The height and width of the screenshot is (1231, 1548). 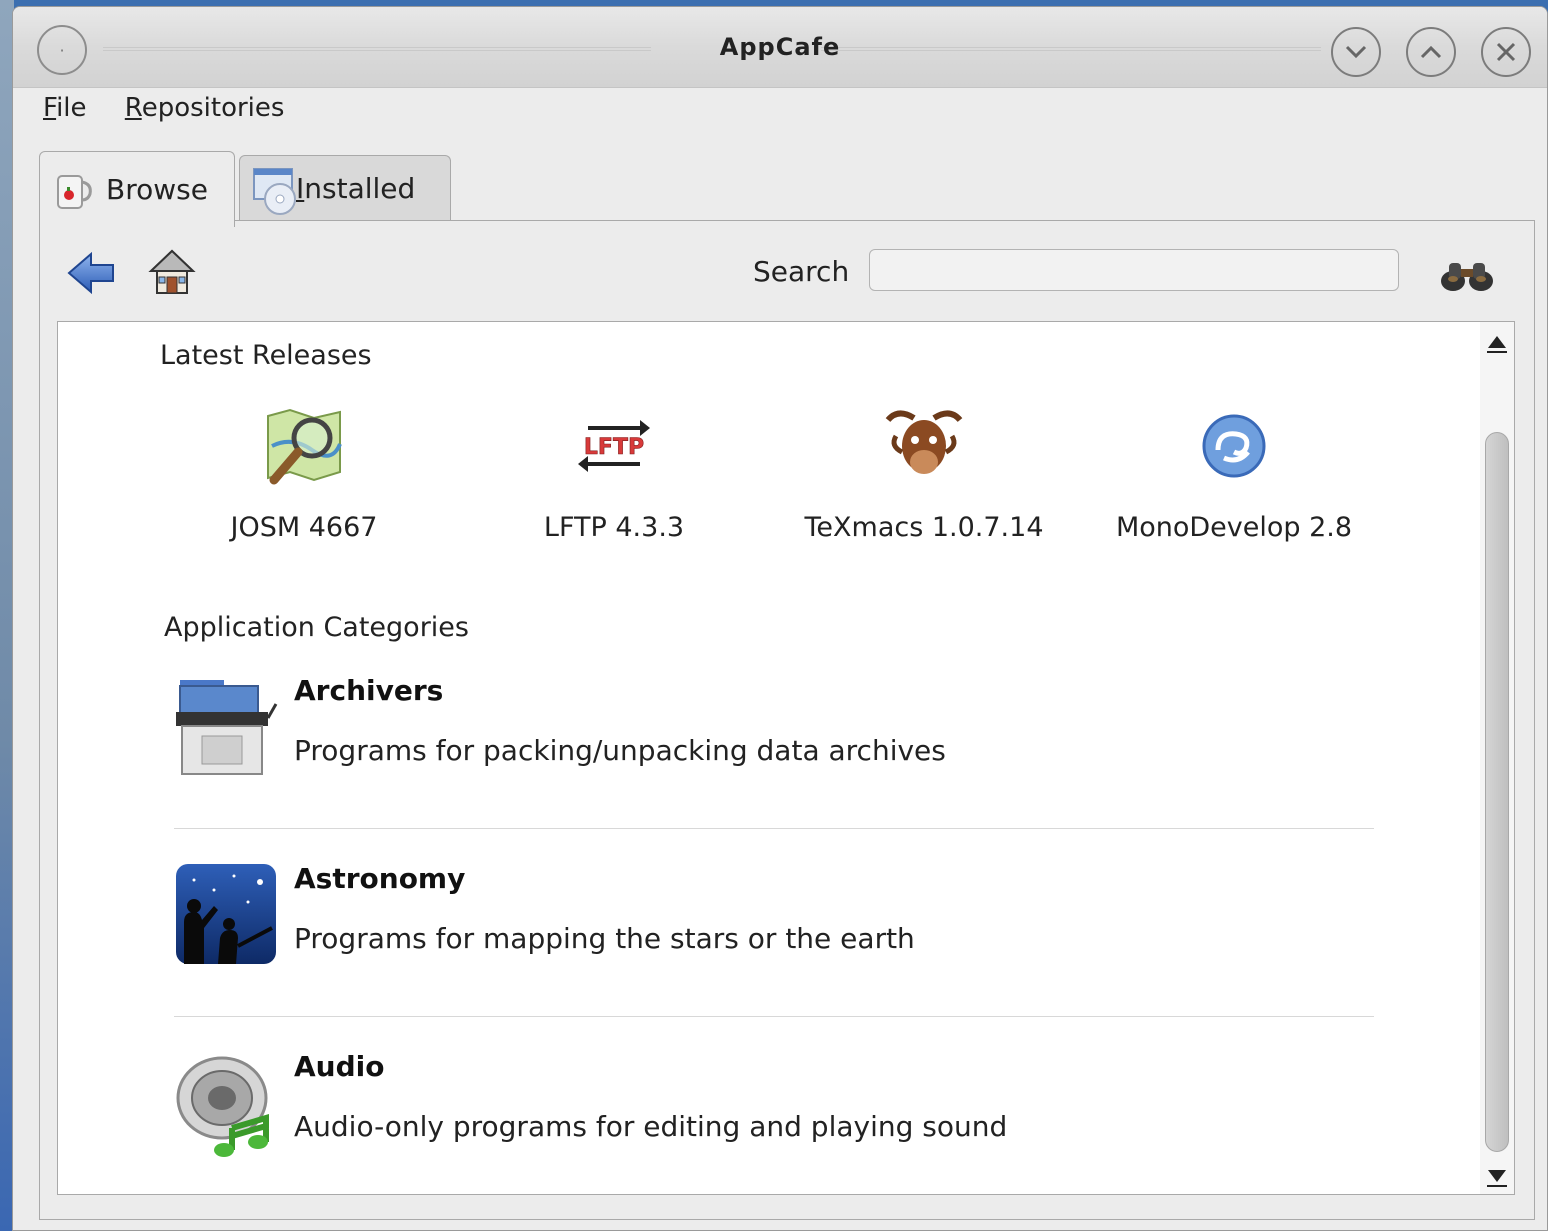 I want to click on minimize-button, so click(x=1356, y=52).